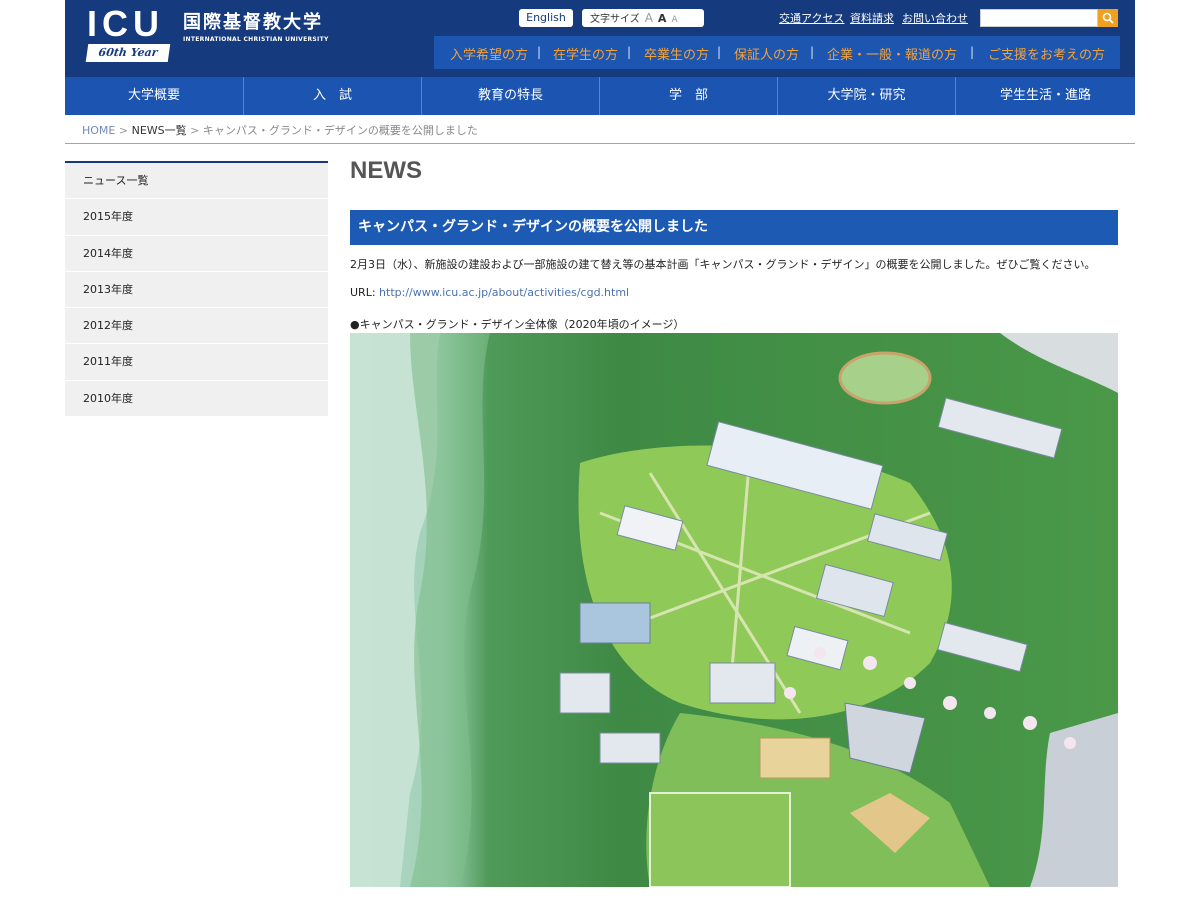 Image resolution: width=1200 pixels, height=900 pixels. I want to click on search-icon, so click(1108, 18).